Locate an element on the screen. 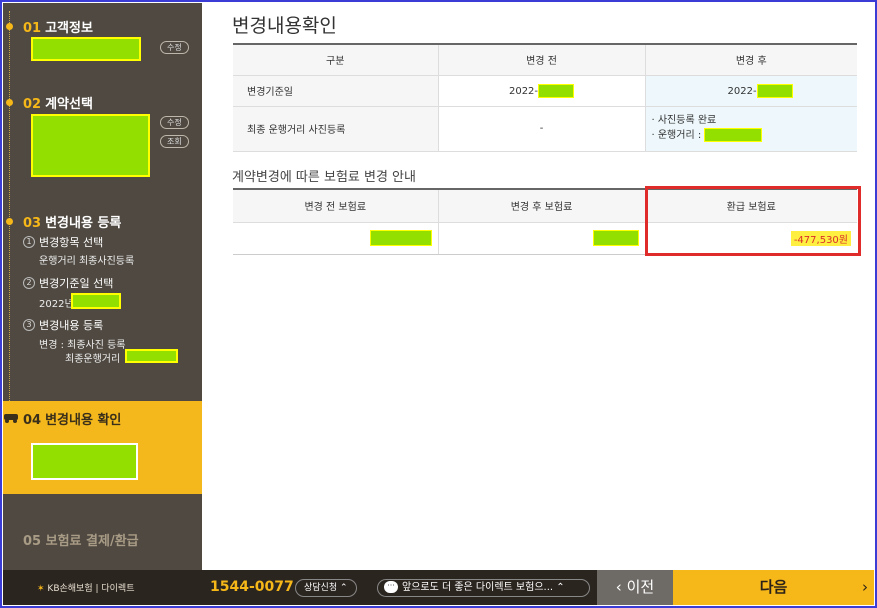  substep-3-detail-2: 최종운행거리 is located at coordinates (93, 359).